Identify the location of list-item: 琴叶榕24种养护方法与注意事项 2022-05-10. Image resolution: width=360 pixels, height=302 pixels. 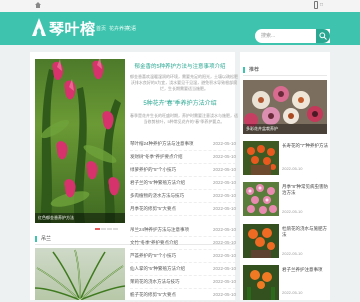
(183, 144).